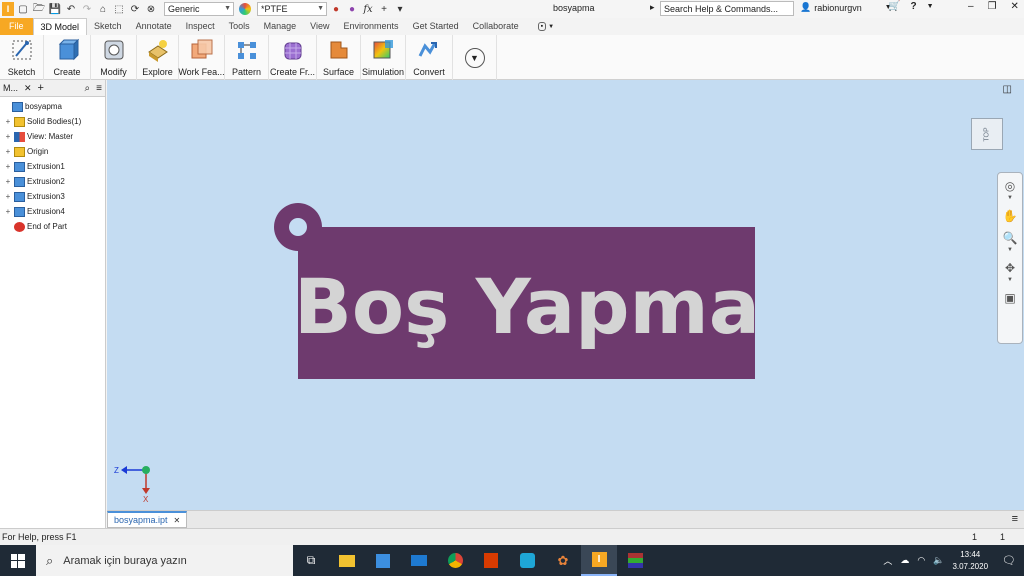 The height and width of the screenshot is (576, 1024). What do you see at coordinates (52, 151) in the screenshot?
I see `tree-item: + Origin` at bounding box center [52, 151].